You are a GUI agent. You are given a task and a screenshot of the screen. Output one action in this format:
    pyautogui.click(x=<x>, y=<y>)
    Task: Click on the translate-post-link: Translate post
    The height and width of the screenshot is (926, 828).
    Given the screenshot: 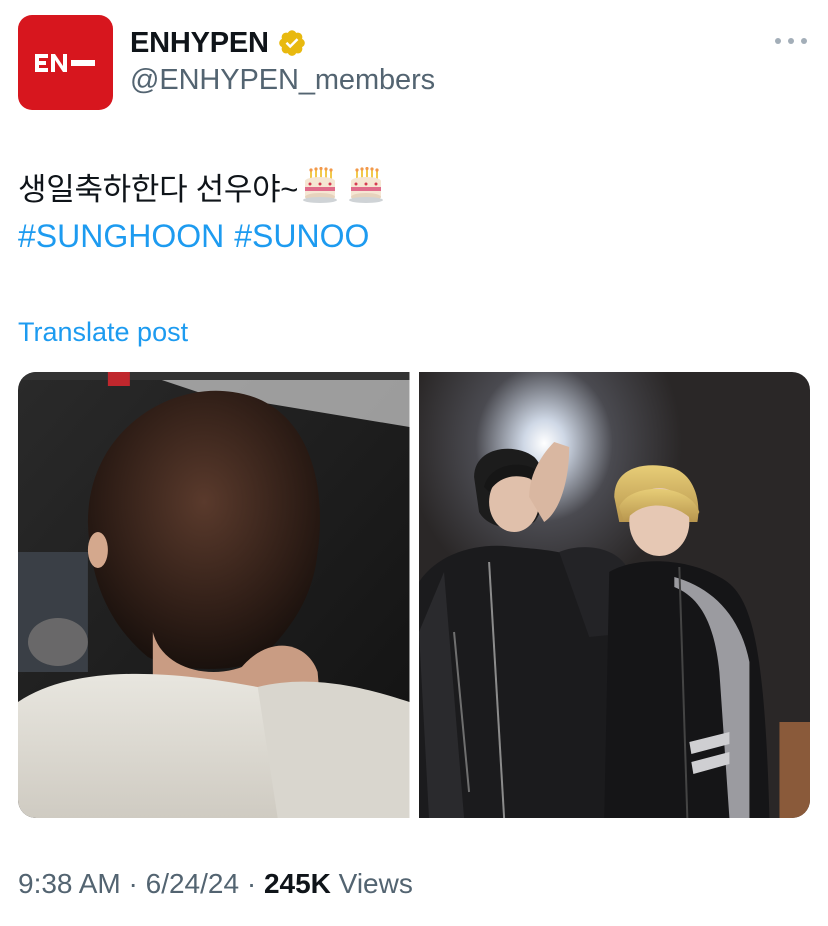 What is the action you would take?
    pyautogui.click(x=103, y=332)
    